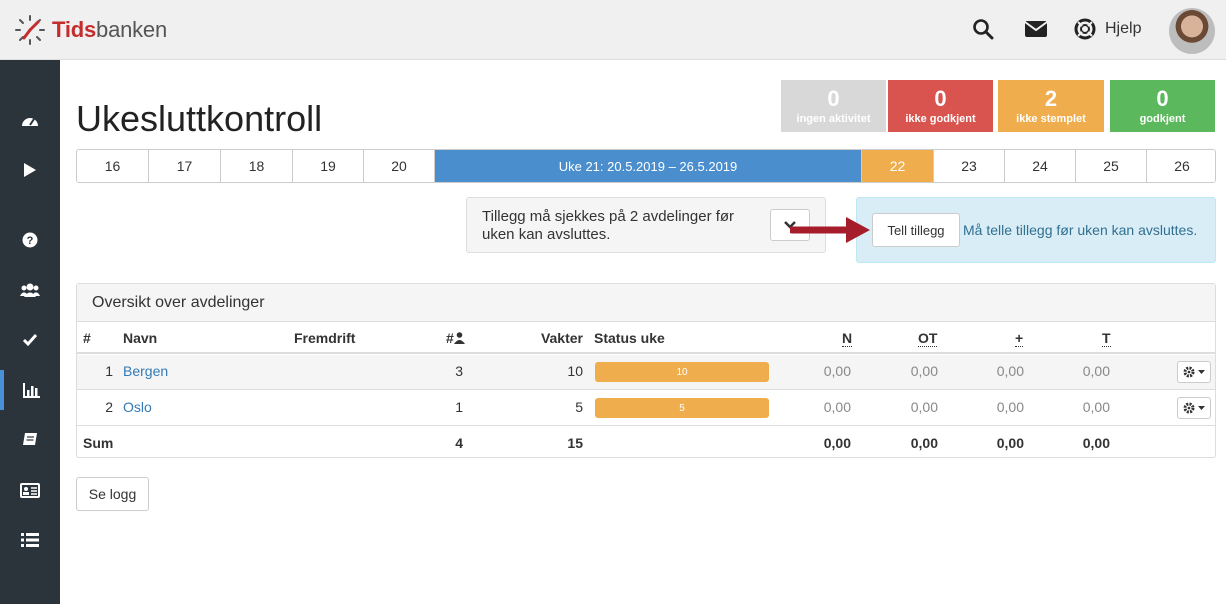  I want to click on table-row: 1 Bergen 3 10 10 0,00 0,00 0,00 0,00, so click(646, 372).